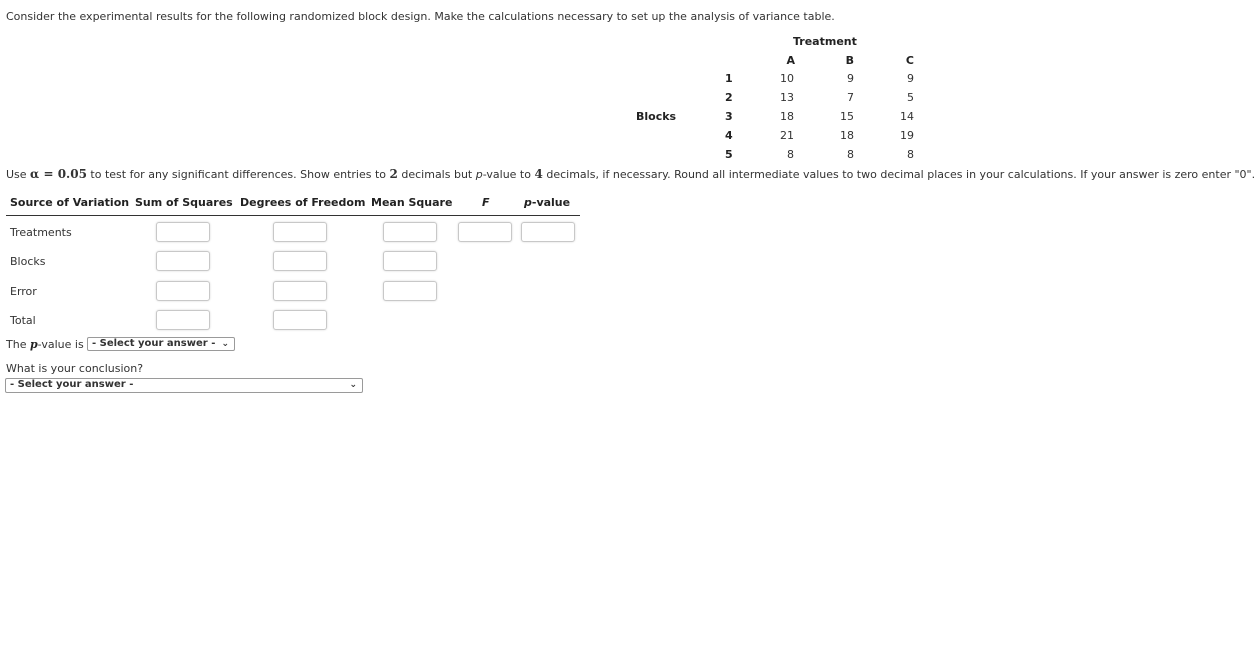 The image size is (1259, 648). Describe the element at coordinates (910, 97) in the screenshot. I see `cell-value: 5` at that location.